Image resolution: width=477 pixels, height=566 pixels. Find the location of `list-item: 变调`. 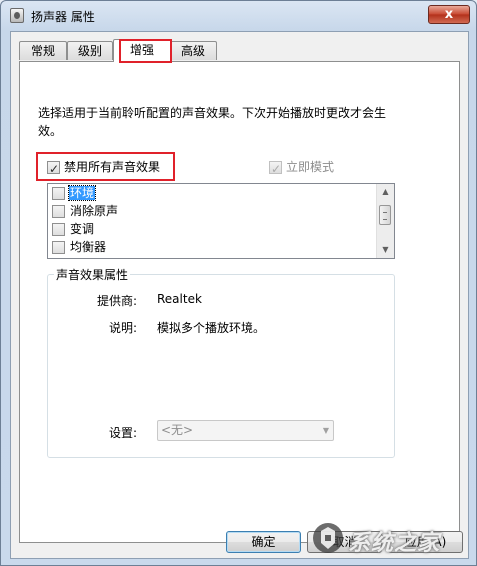

list-item: 变调 is located at coordinates (73, 229).